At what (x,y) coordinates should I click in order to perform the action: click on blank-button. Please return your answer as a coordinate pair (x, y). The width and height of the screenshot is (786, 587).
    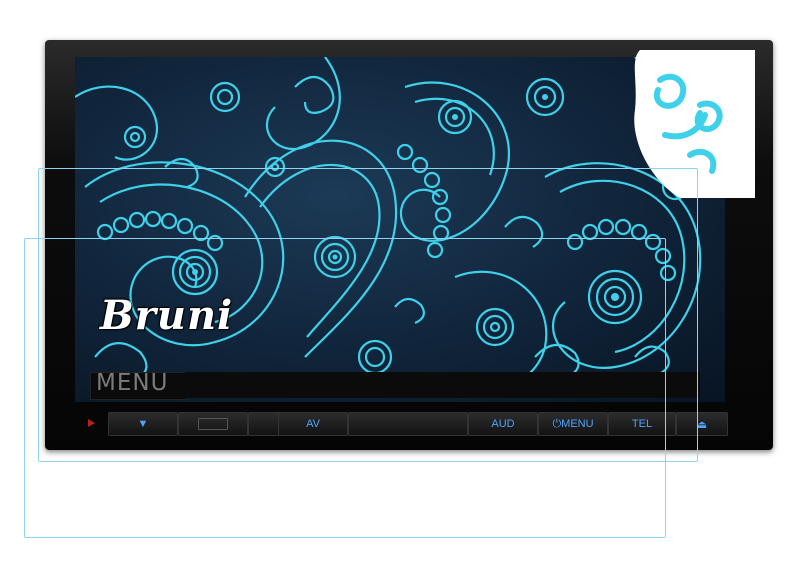
    Looking at the image, I should click on (408, 424).